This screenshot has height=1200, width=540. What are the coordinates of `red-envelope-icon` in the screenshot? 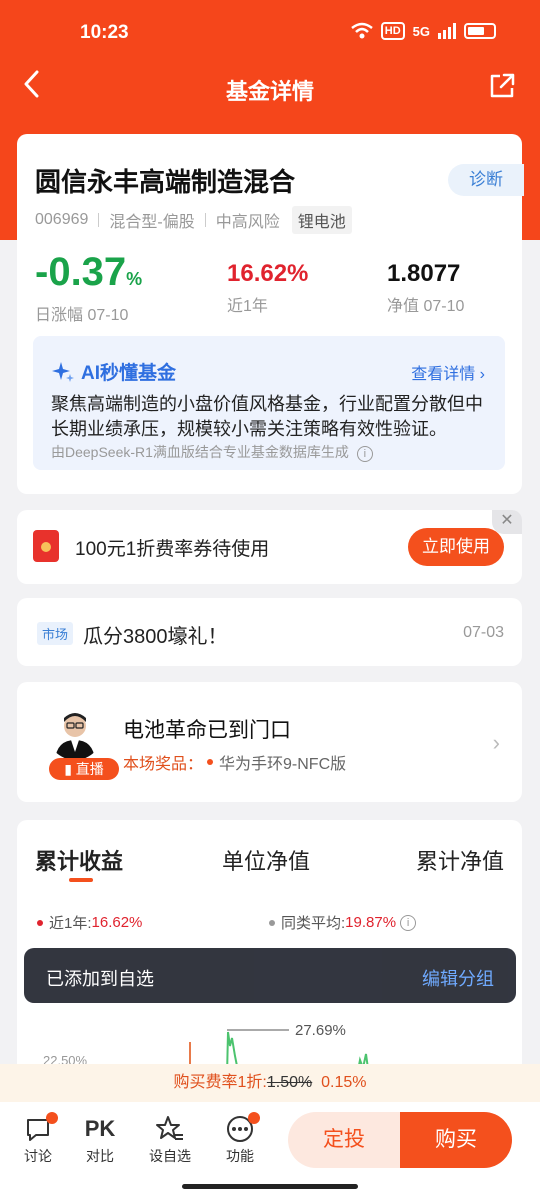 It's located at (46, 546).